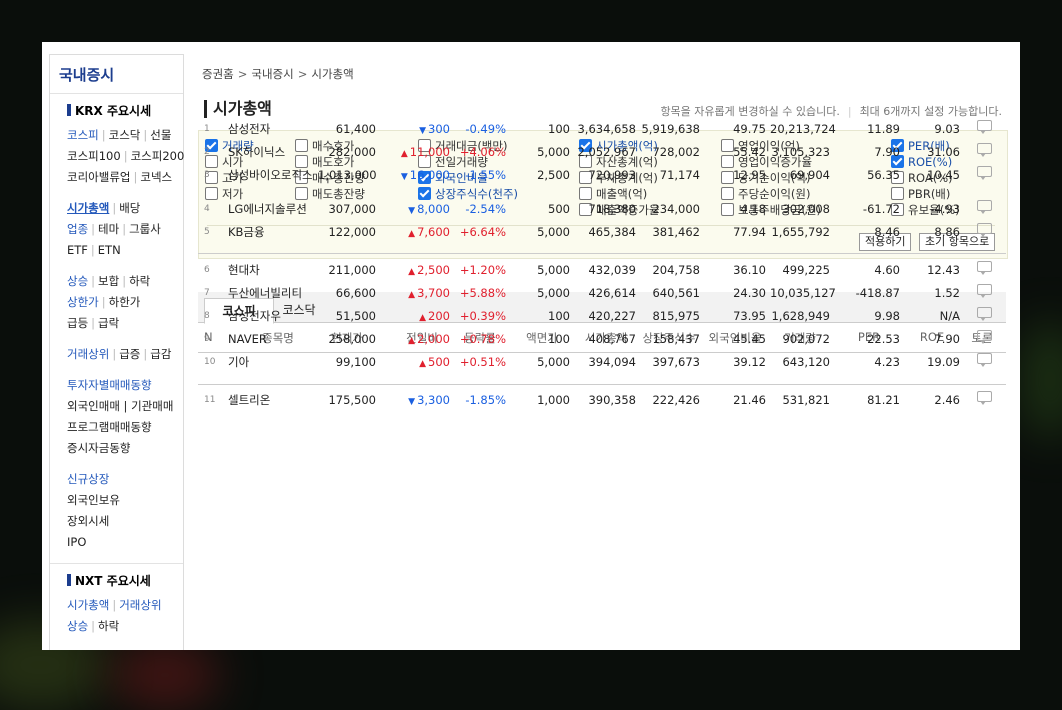 The image size is (1062, 710). Describe the element at coordinates (274, 129) in the screenshot. I see `stock-name-link: 삼성전자` at that location.